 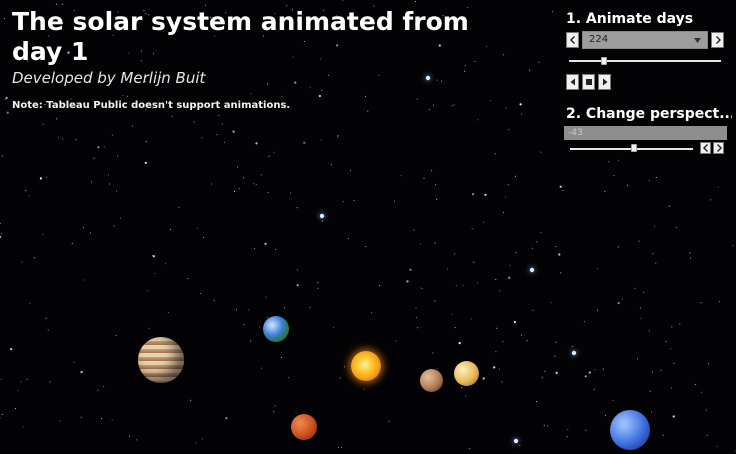 What do you see at coordinates (645, 40) in the screenshot?
I see `day-dropdown: 224` at bounding box center [645, 40].